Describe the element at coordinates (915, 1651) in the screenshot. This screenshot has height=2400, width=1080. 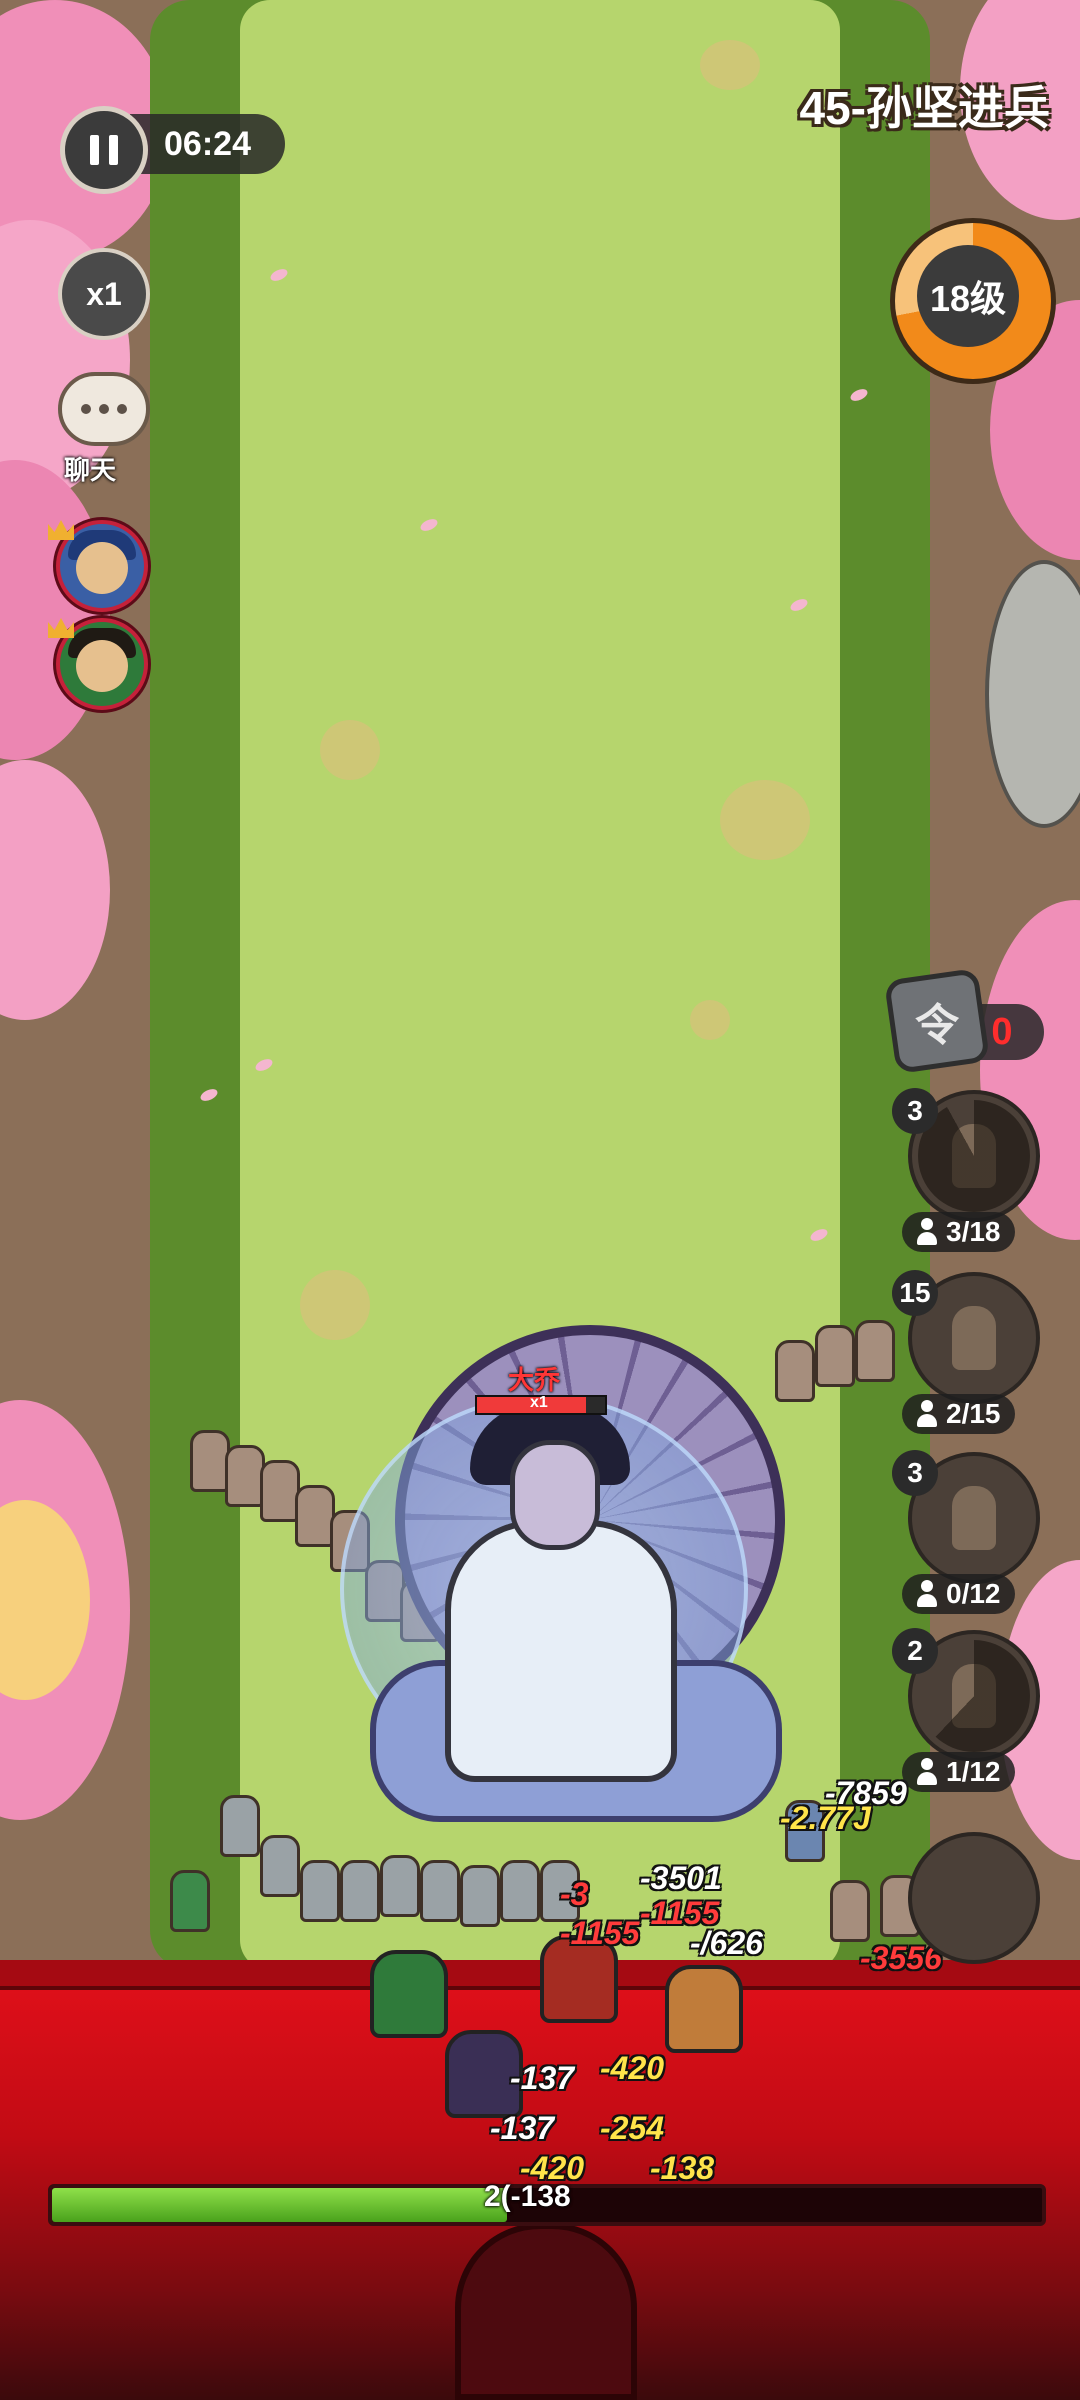
I see `unit-cost: 2` at that location.